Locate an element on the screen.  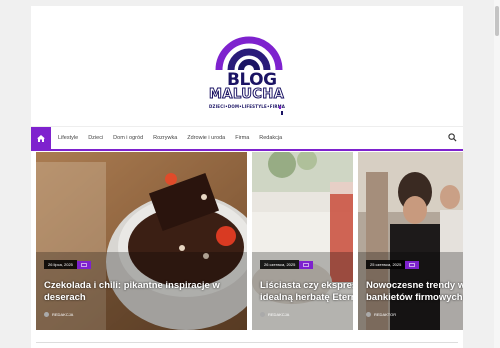
site-logo: BLOG MALUCHA DZIECI•DOM•LIFESTYLE•FIRMA is located at coordinates (249, 67).